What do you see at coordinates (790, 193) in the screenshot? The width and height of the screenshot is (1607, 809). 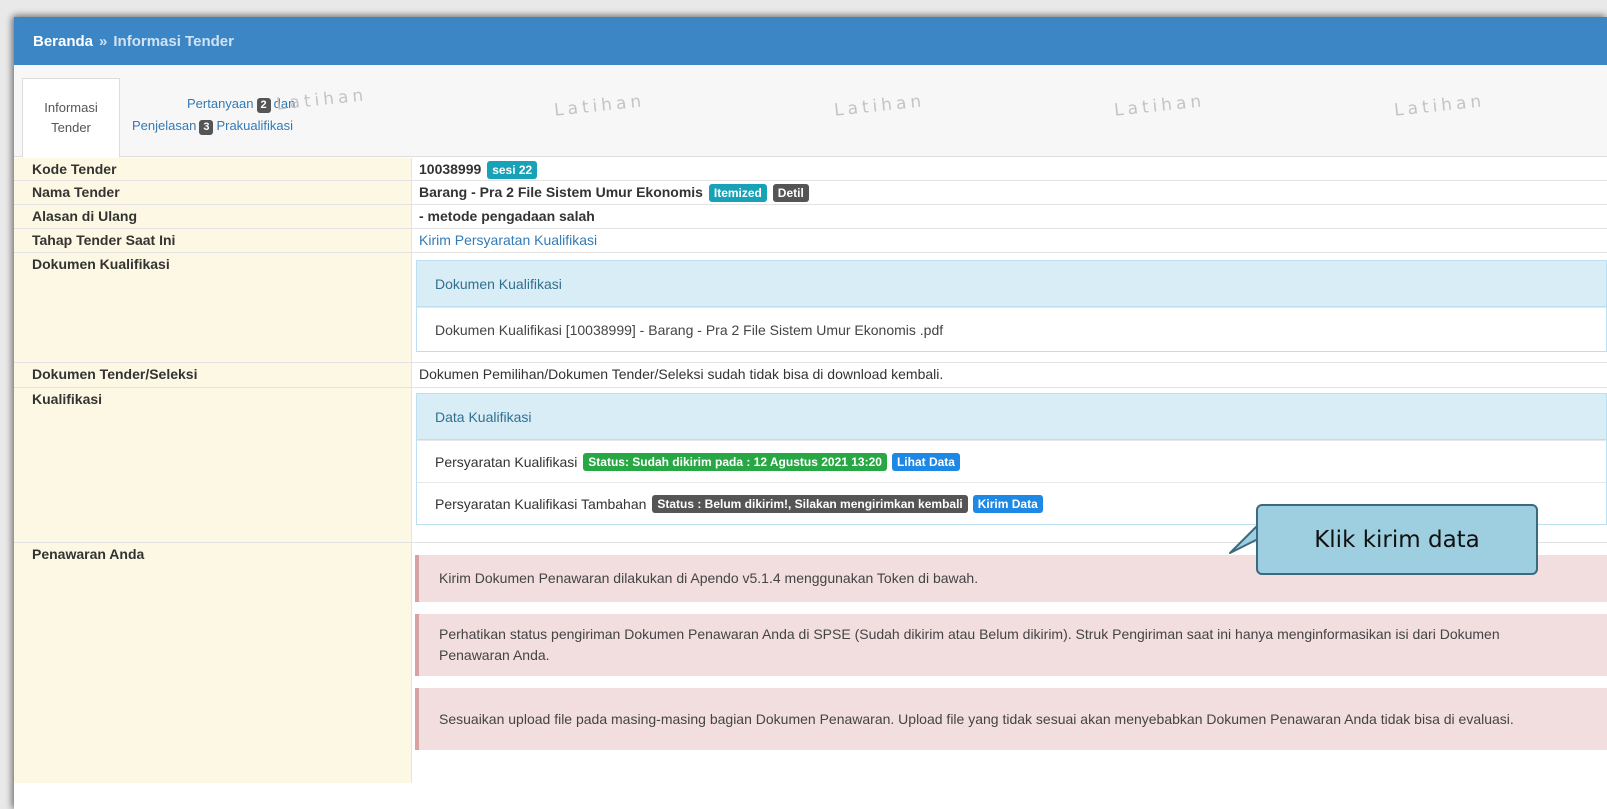 I see `detail-button: Detil` at bounding box center [790, 193].